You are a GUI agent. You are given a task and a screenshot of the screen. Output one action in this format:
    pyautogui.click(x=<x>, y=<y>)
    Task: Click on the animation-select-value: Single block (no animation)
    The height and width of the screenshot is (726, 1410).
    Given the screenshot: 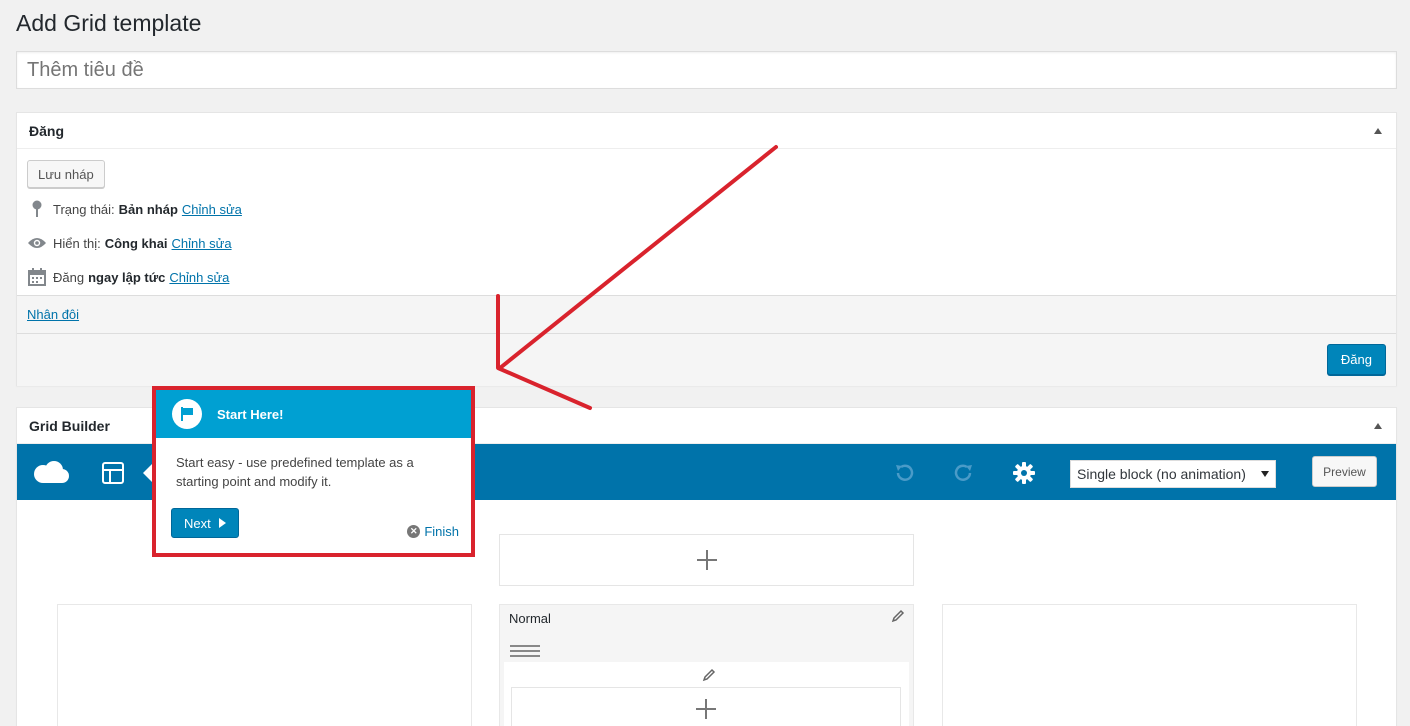 What is the action you would take?
    pyautogui.click(x=1161, y=474)
    